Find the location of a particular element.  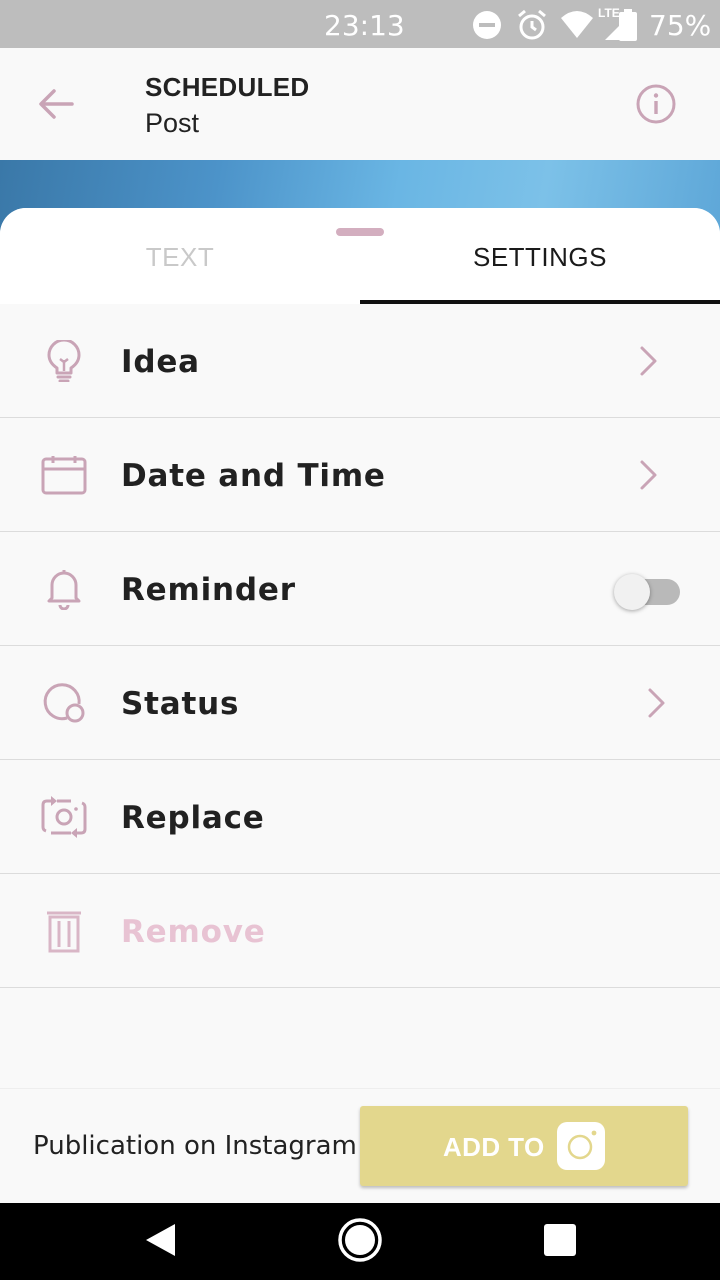

back-button is located at coordinates (56, 106).